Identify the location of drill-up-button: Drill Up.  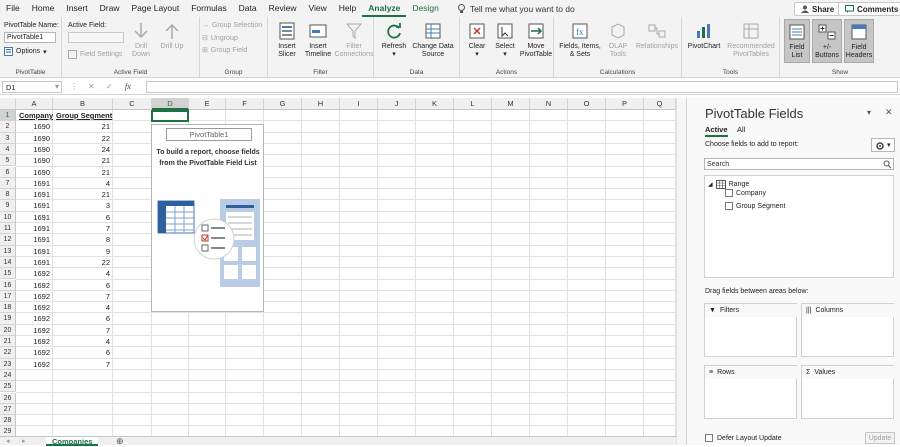
(172, 36).